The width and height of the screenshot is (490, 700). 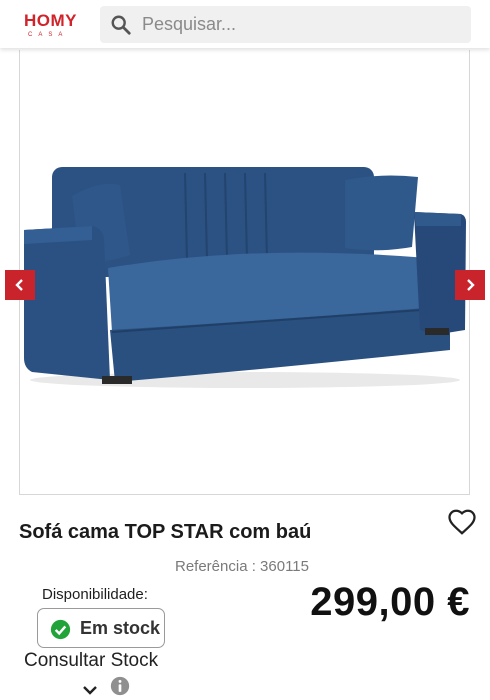 What do you see at coordinates (165, 532) in the screenshot?
I see `product-title: Sofá cama TOP STAR com baú` at bounding box center [165, 532].